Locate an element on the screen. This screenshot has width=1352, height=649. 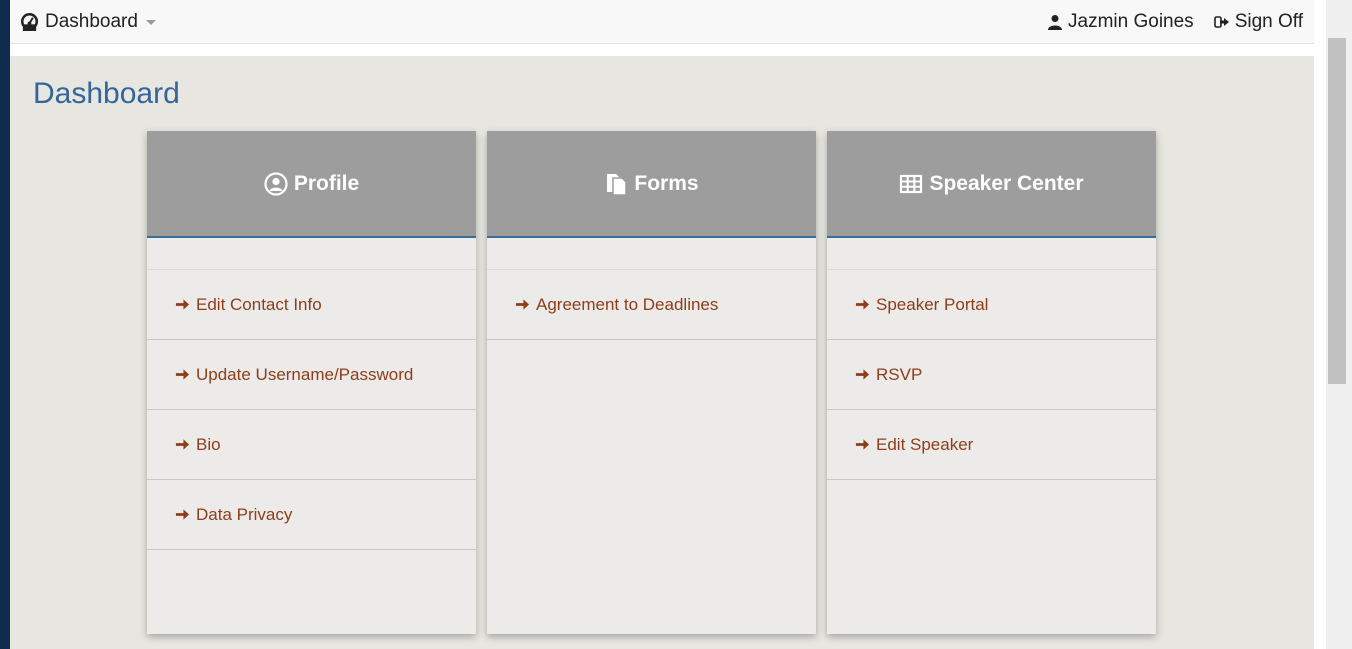
edit-contact-info-link: Edit Contact Info is located at coordinates (311, 305).